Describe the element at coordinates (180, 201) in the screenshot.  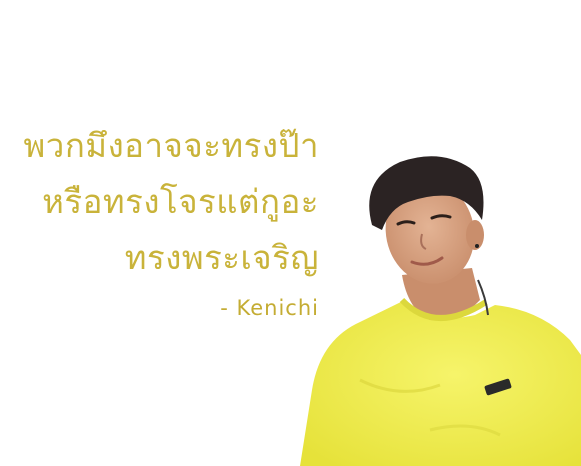
I see `quote-line-2: หรือทรงโจรแต่กูอะ` at that location.